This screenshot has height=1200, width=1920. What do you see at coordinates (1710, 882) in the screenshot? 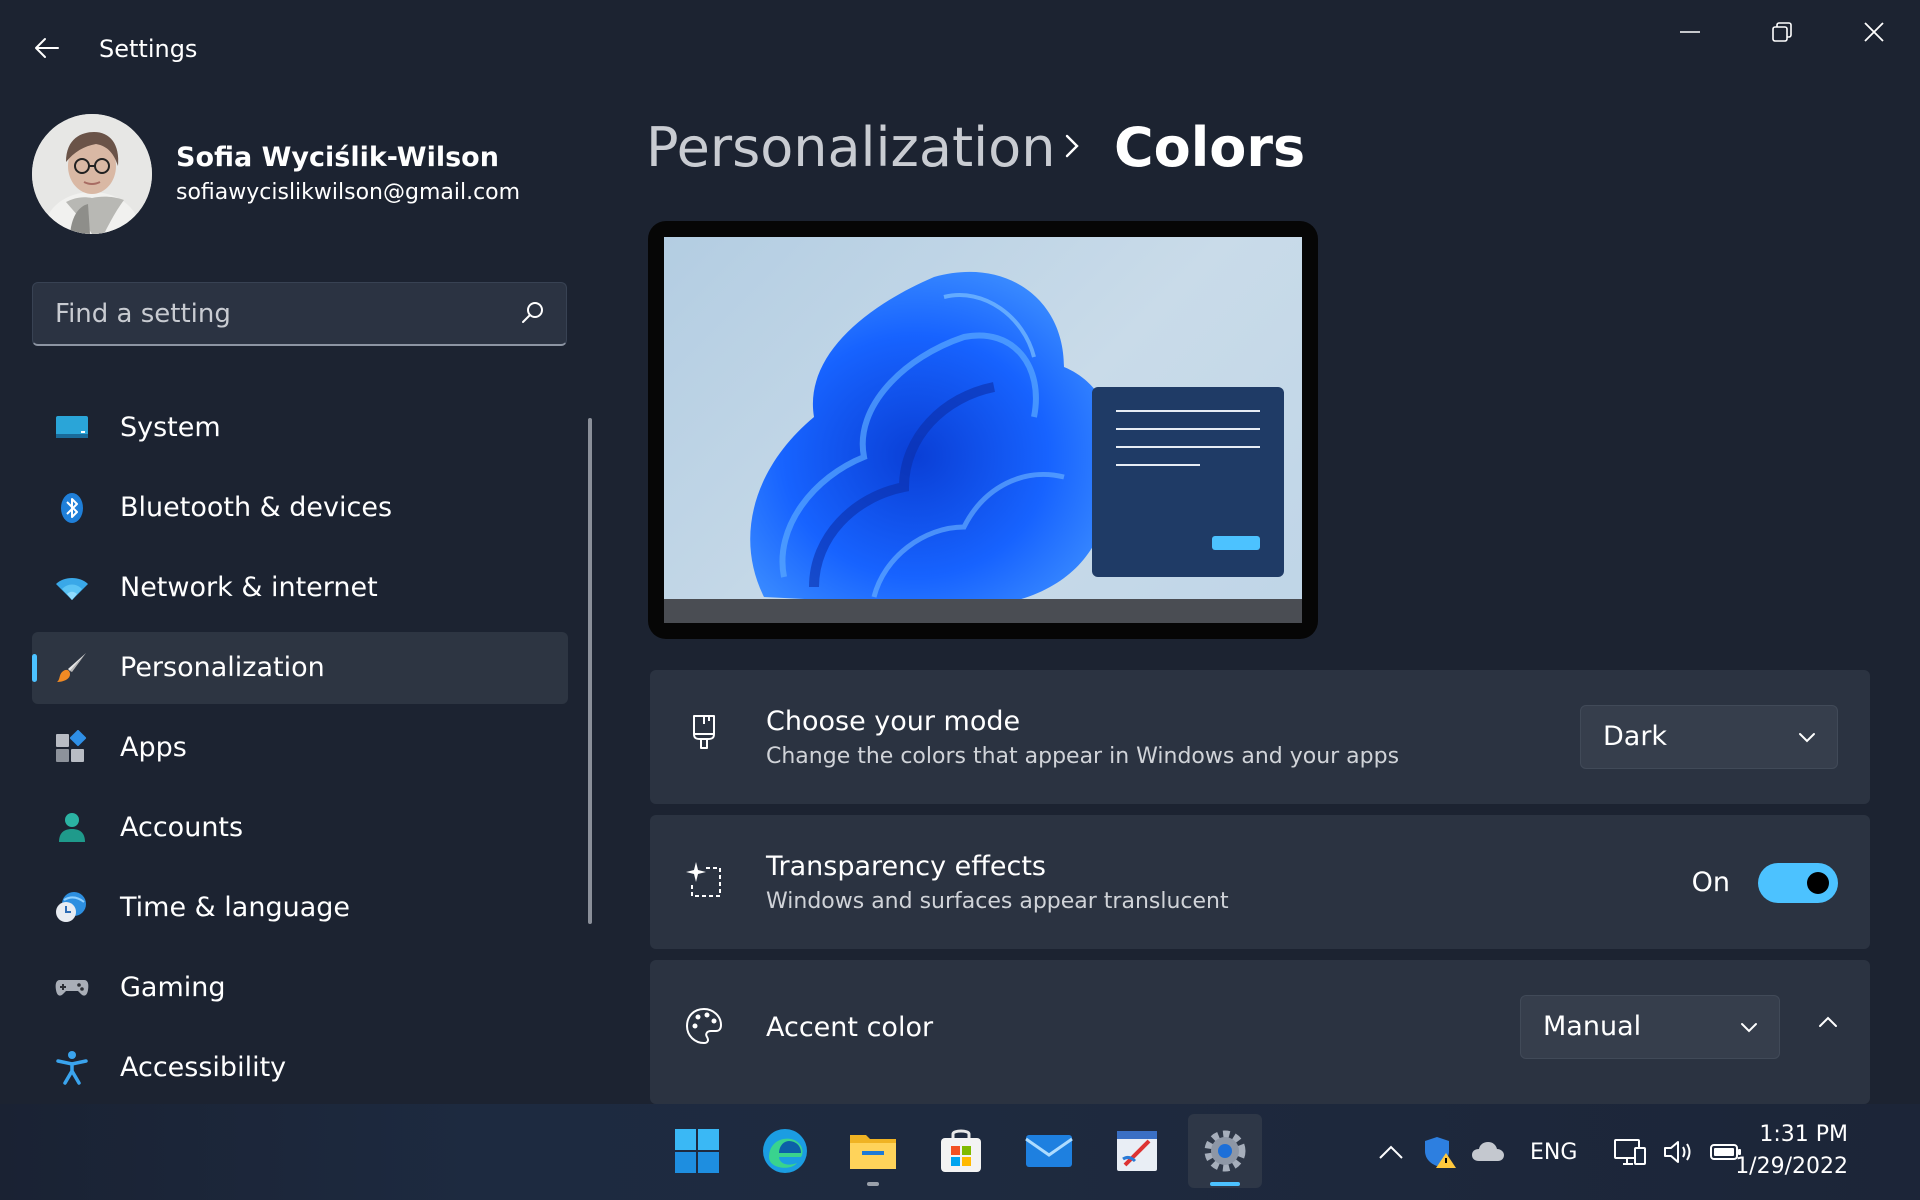
I see `toggle-state-label: On` at bounding box center [1710, 882].